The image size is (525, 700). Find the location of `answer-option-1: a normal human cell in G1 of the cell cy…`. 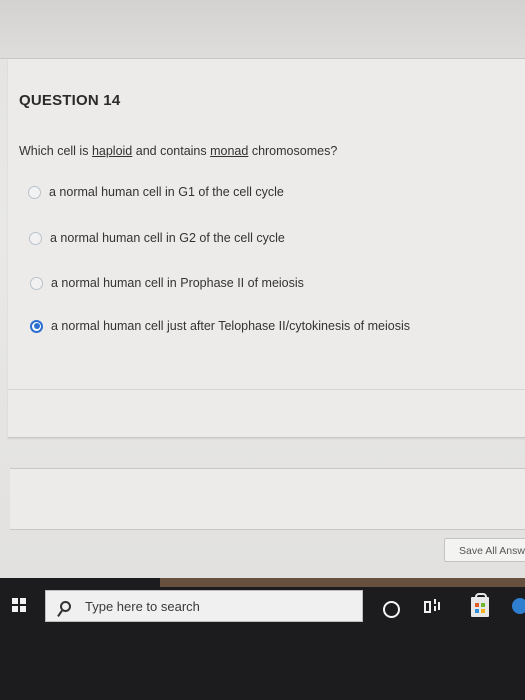

answer-option-1: a normal human cell in G1 of the cell cy… is located at coordinates (156, 192).